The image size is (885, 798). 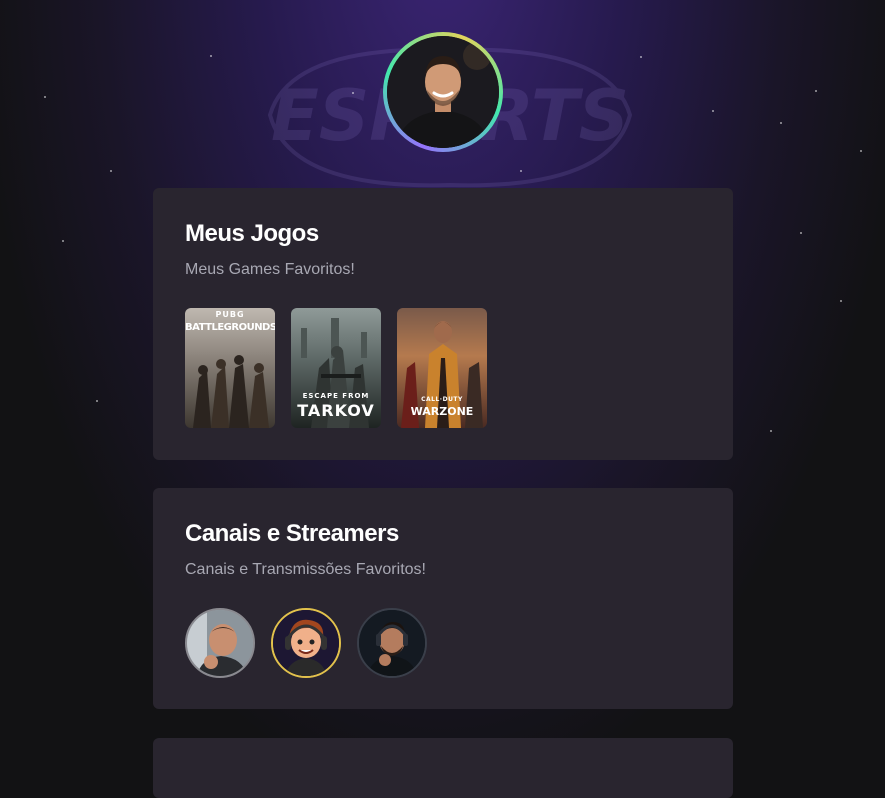 I want to click on card-subtitle: Meus Games Favoritos!, so click(x=270, y=269).